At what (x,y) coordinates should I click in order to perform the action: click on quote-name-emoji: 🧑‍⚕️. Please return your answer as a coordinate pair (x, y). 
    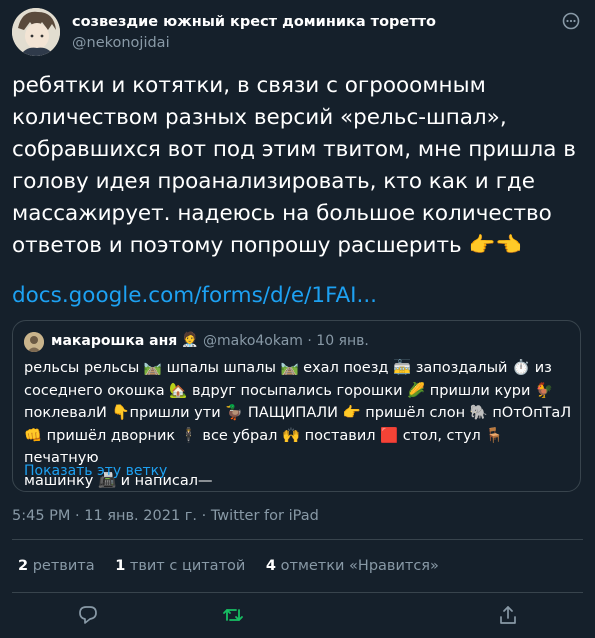
    Looking at the image, I should click on (190, 340).